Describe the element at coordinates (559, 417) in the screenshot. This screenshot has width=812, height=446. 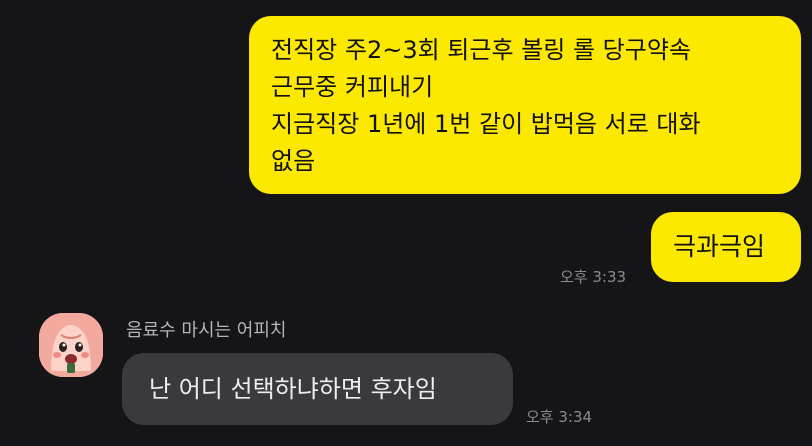
I see `message-timestamp: 오후 3:34` at that location.